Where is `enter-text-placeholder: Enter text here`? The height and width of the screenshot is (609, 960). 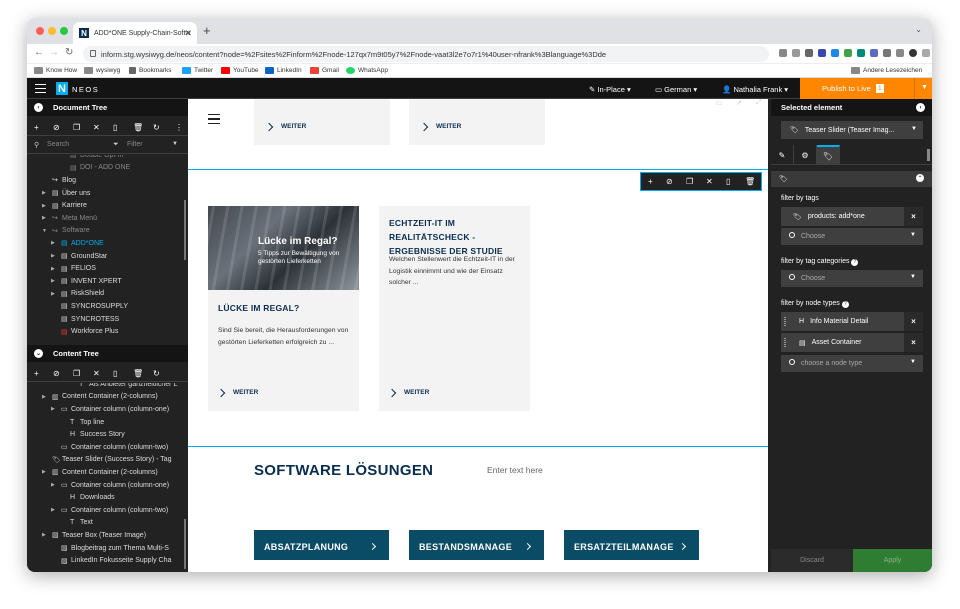
enter-text-placeholder: Enter text here is located at coordinates (515, 470).